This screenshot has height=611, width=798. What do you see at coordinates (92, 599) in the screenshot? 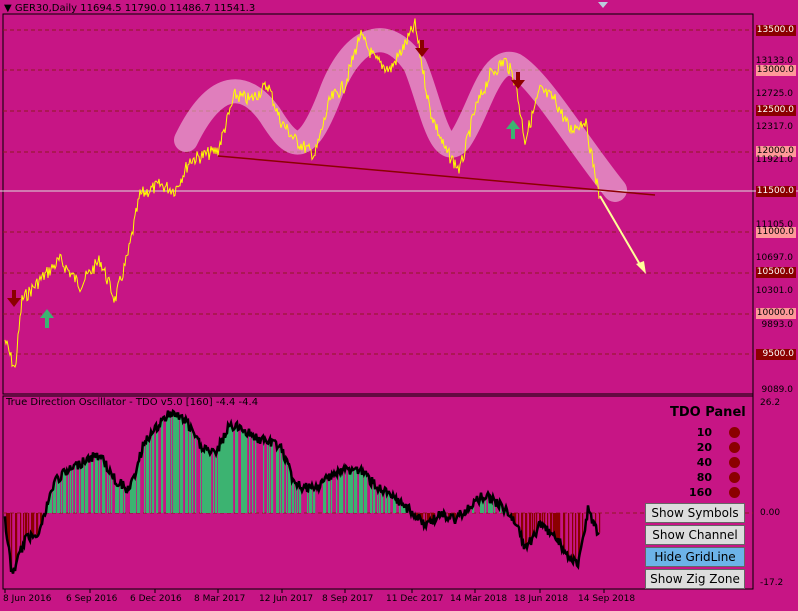
I see `date-label: 6 Sep 2016` at bounding box center [92, 599].